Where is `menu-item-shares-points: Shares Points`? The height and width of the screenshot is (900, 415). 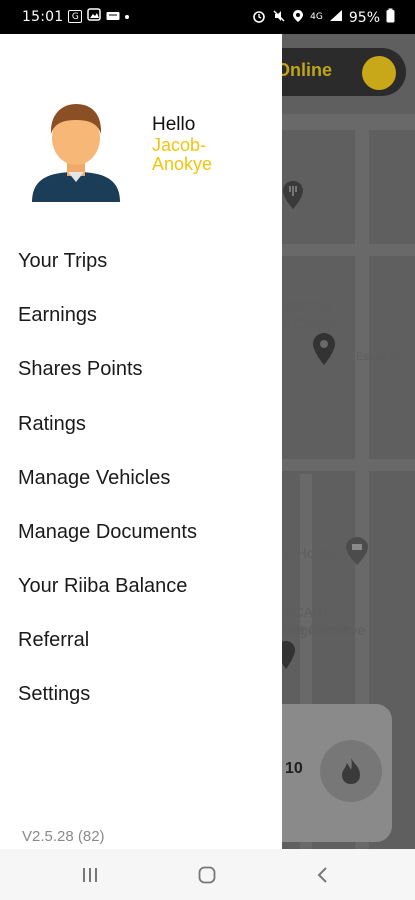 menu-item-shares-points: Shares Points is located at coordinates (80, 369).